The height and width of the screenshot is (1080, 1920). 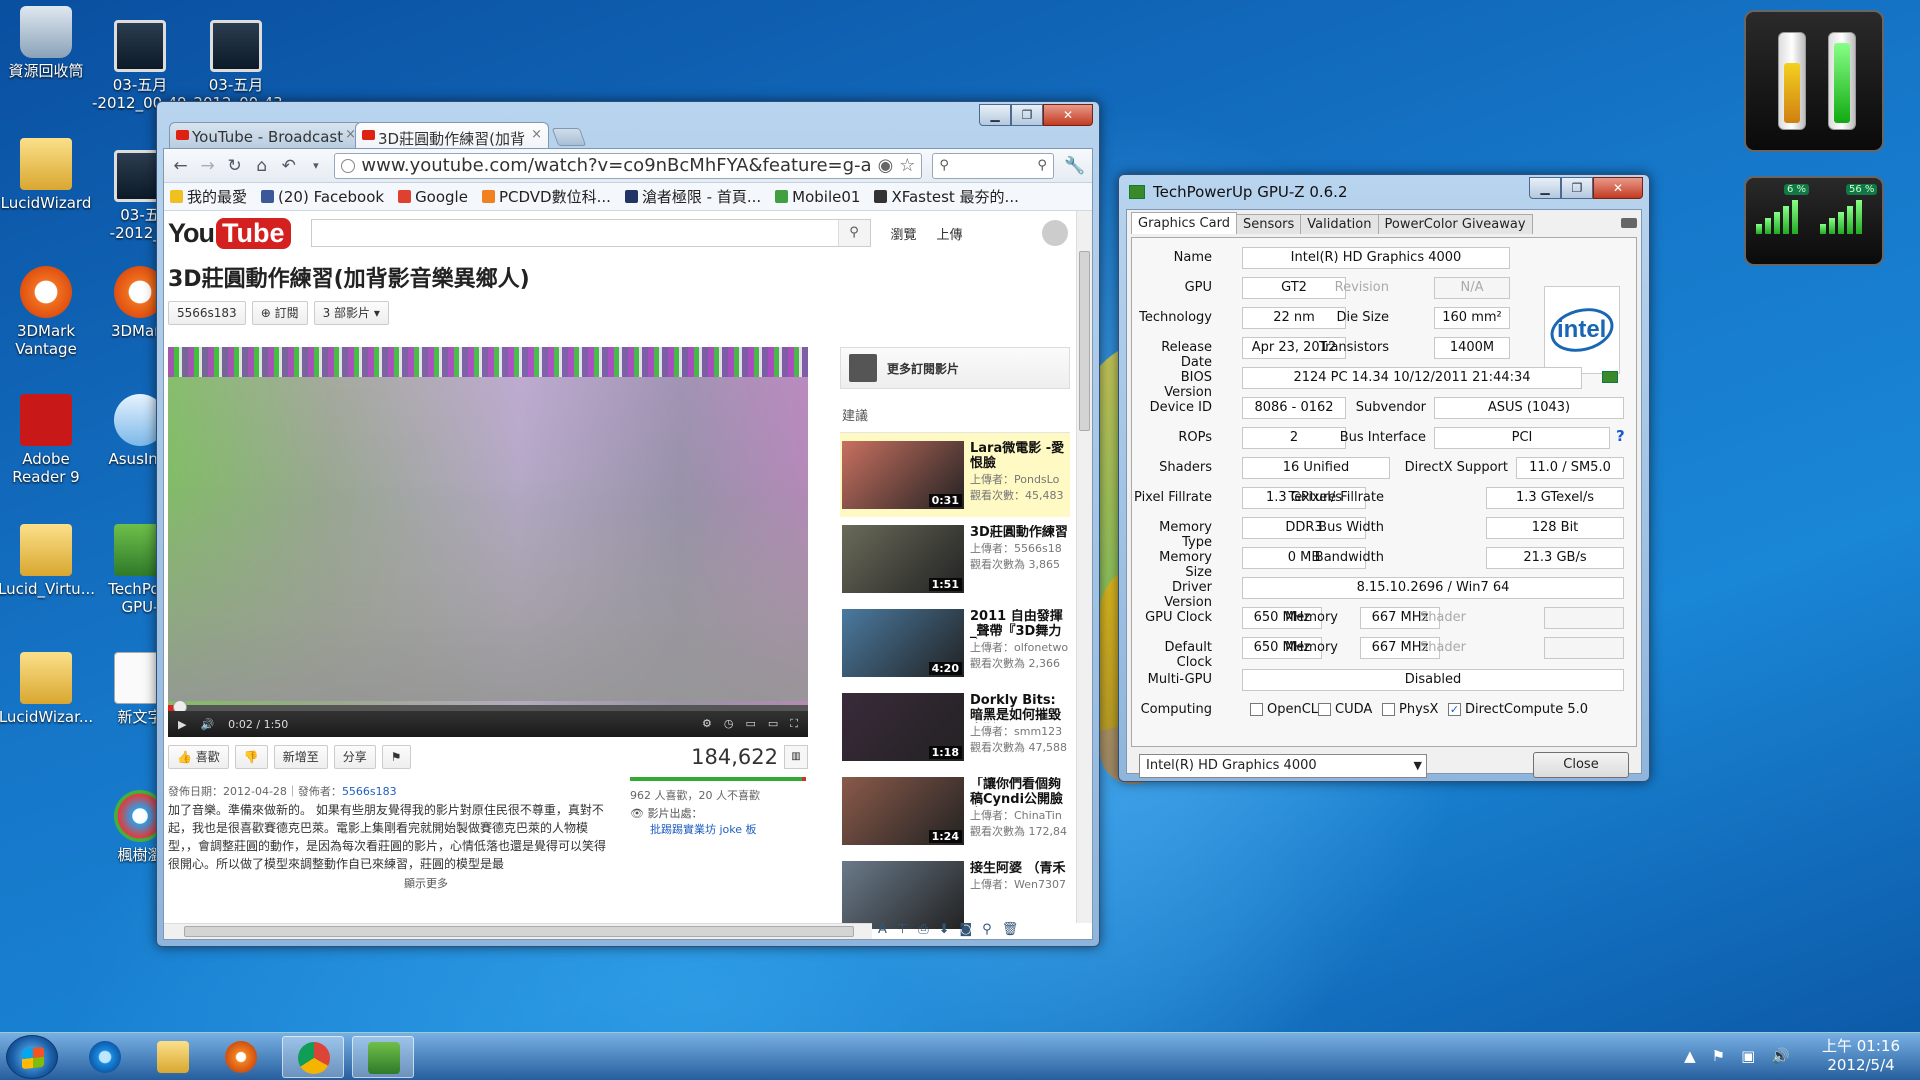 I want to click on desktop-icon-adobe-reader: Adobe Reader 9, so click(x=47, y=440).